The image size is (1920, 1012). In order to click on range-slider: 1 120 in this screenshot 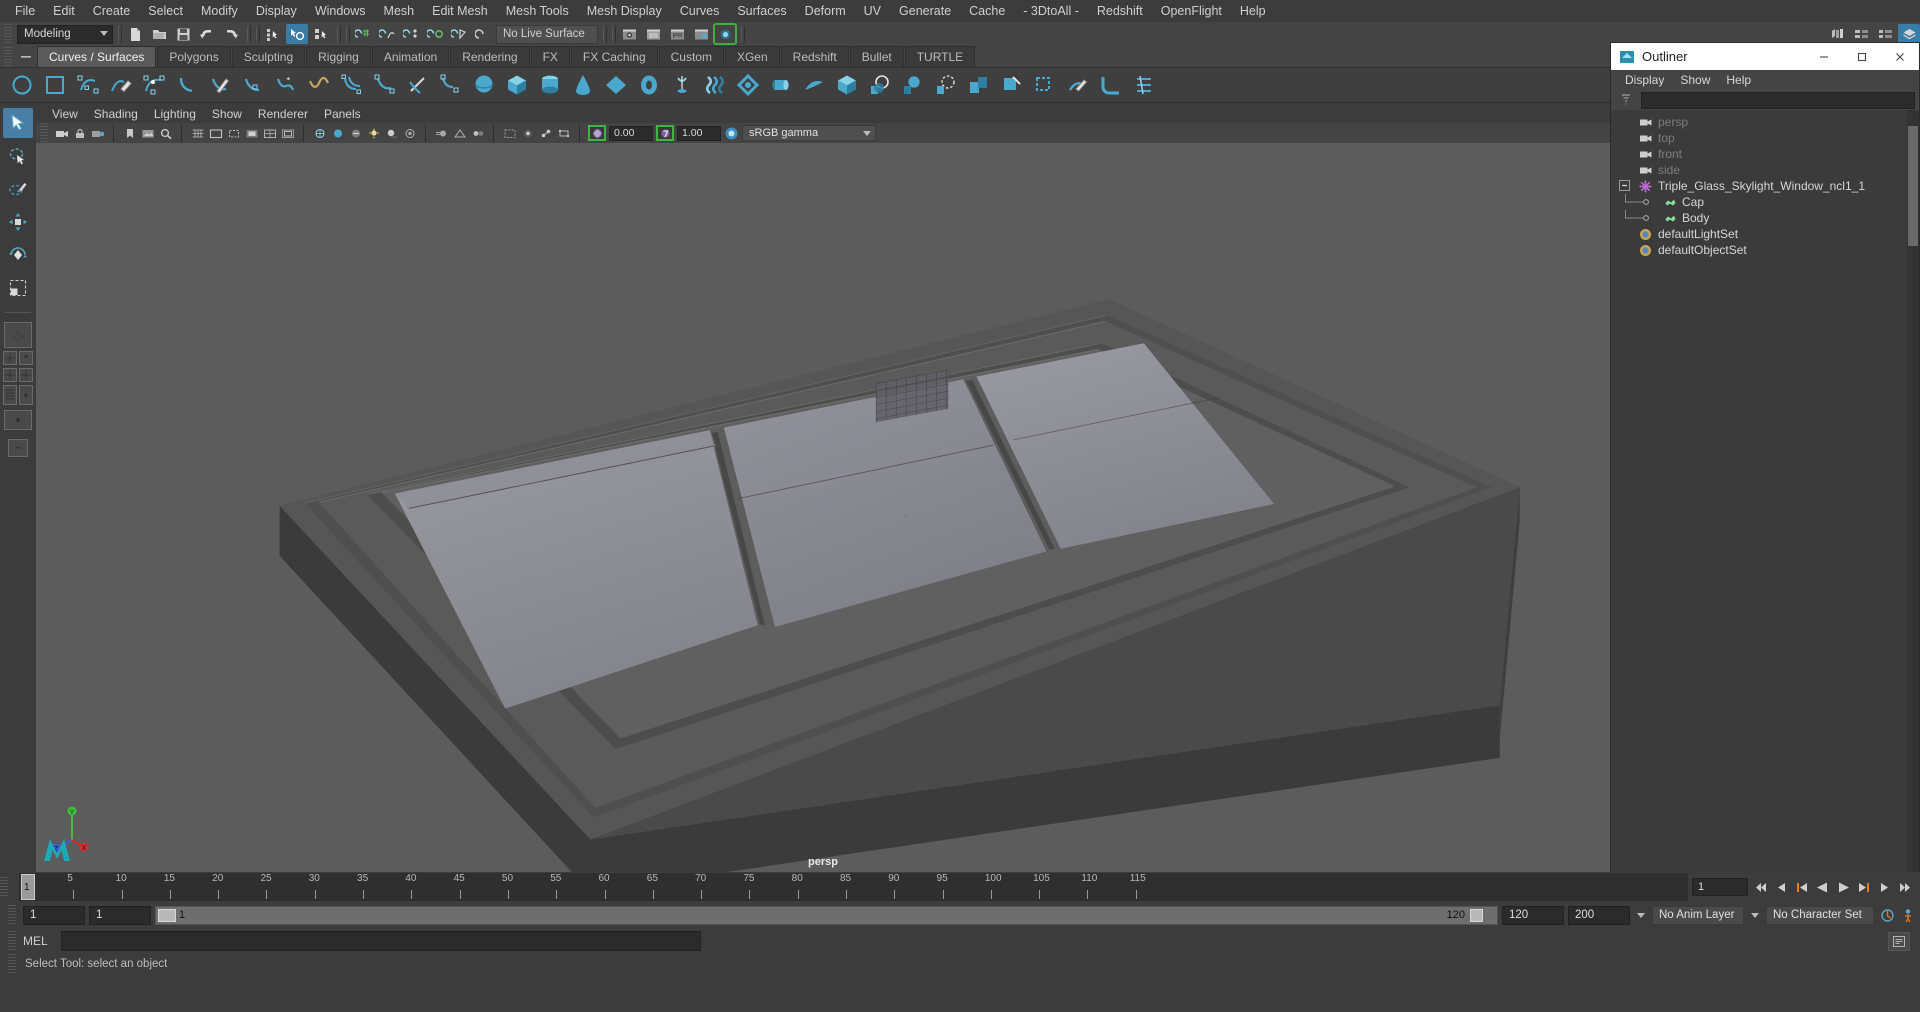, I will do `click(826, 915)`.